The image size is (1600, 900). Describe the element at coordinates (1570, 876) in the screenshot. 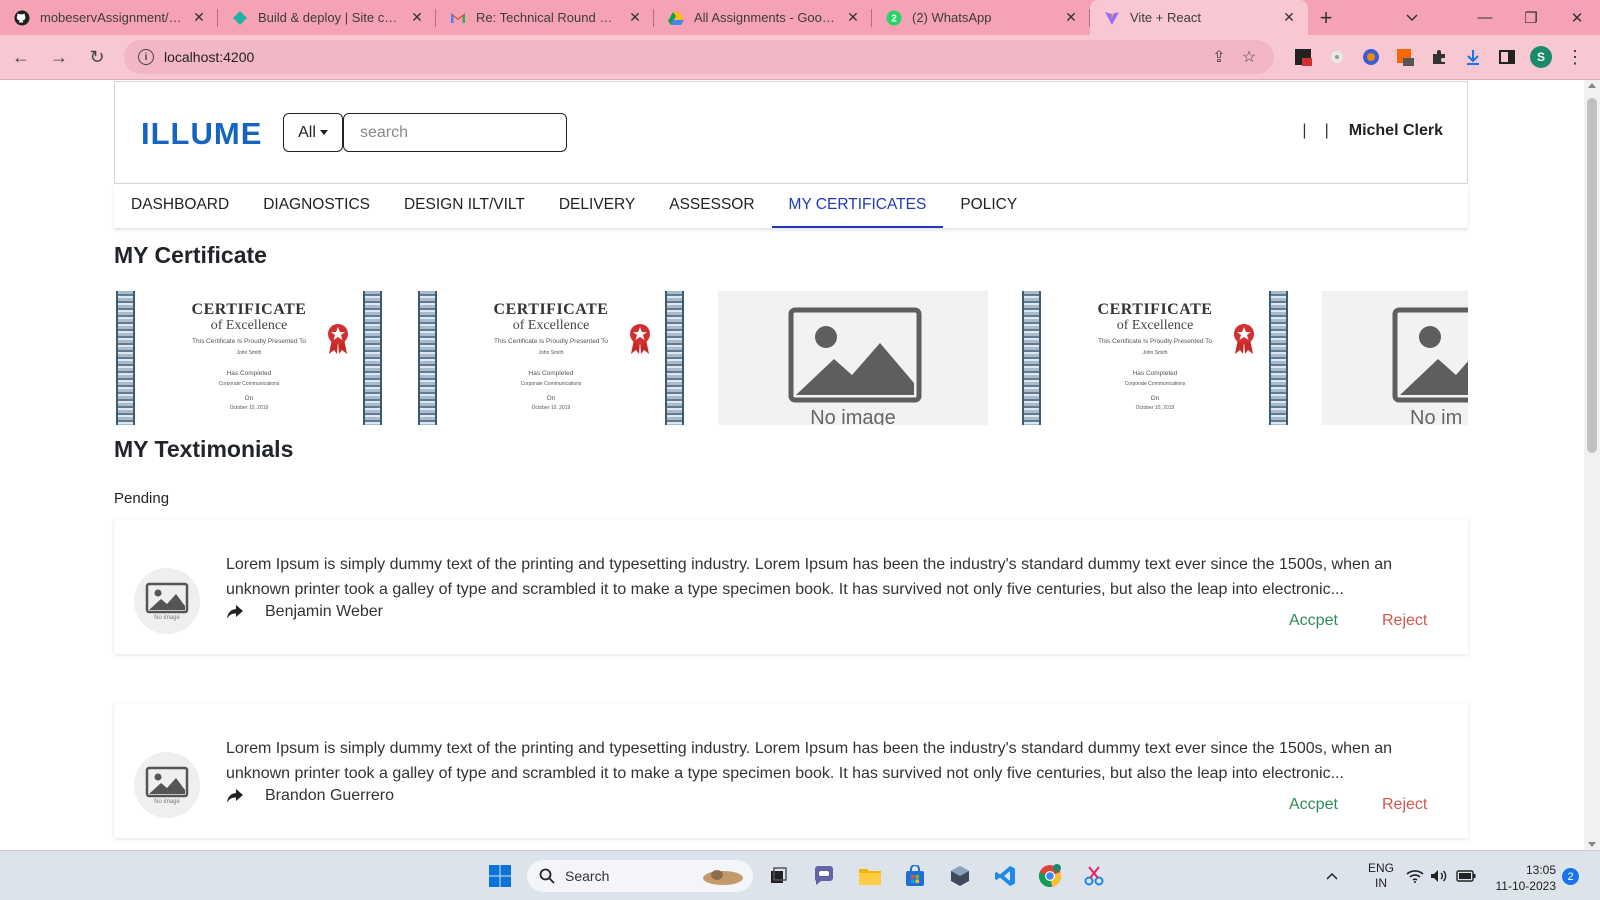

I see `notification-badge: 2` at that location.